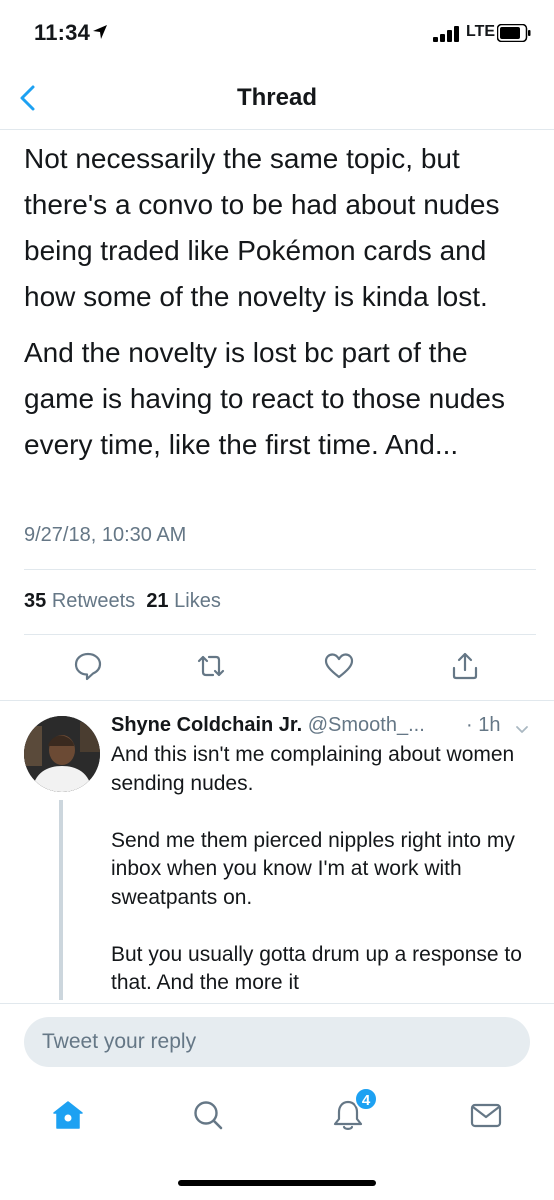 The width and height of the screenshot is (554, 1200). I want to click on status-time: 11:34, so click(62, 32).